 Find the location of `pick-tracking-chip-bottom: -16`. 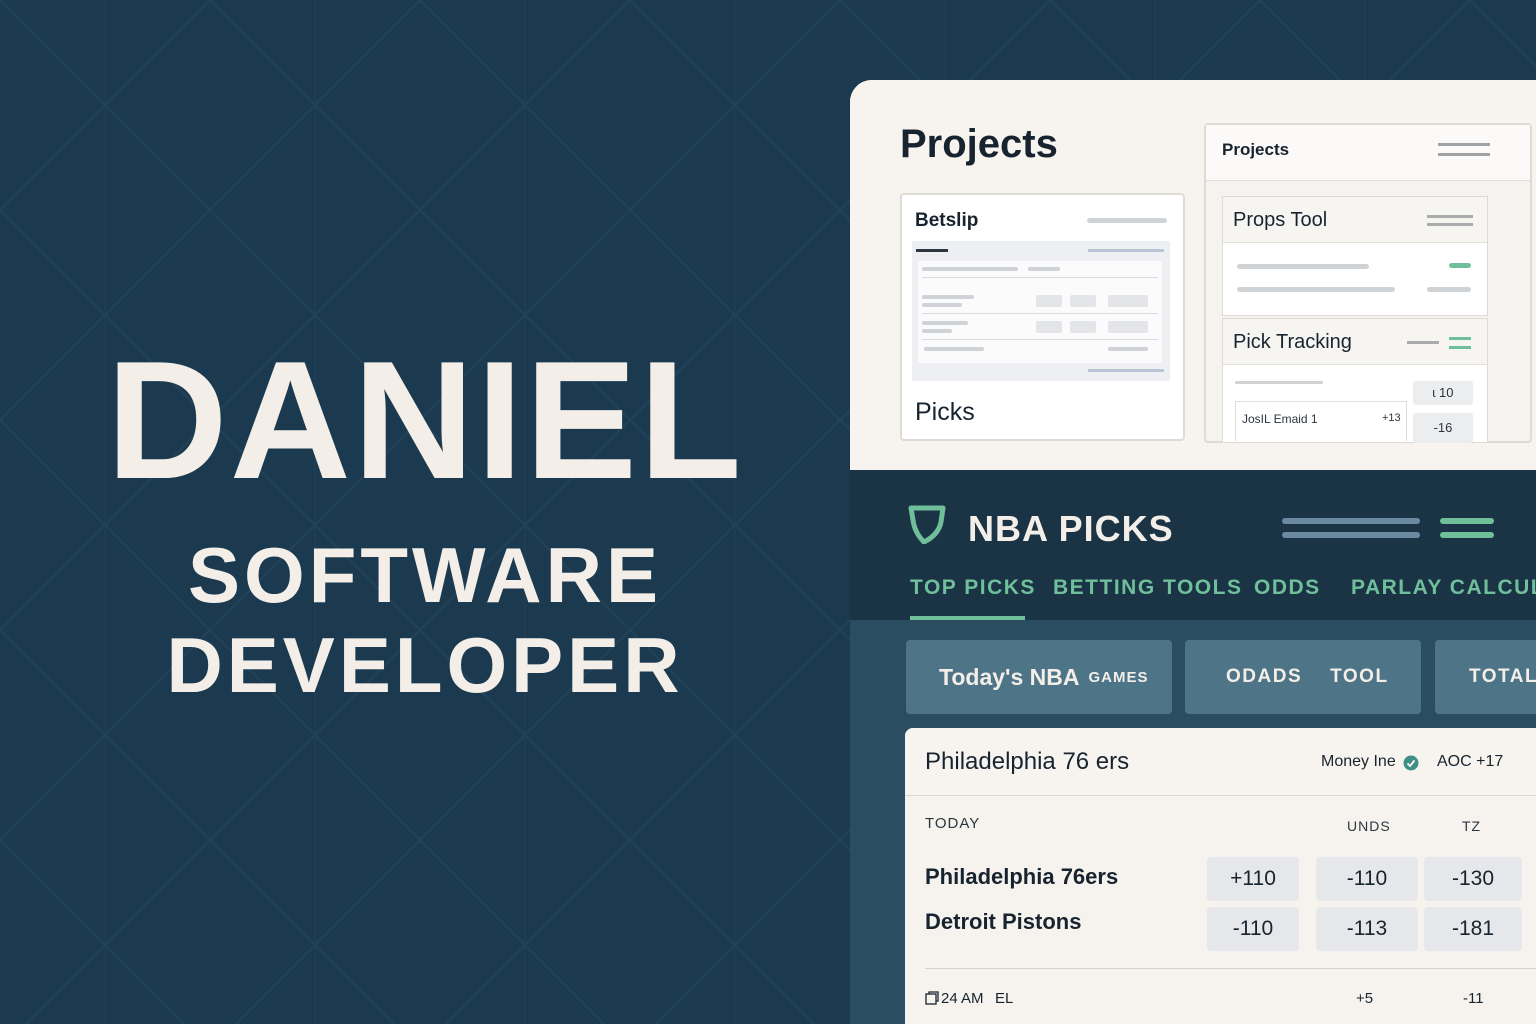

pick-tracking-chip-bottom: -16 is located at coordinates (1443, 428).